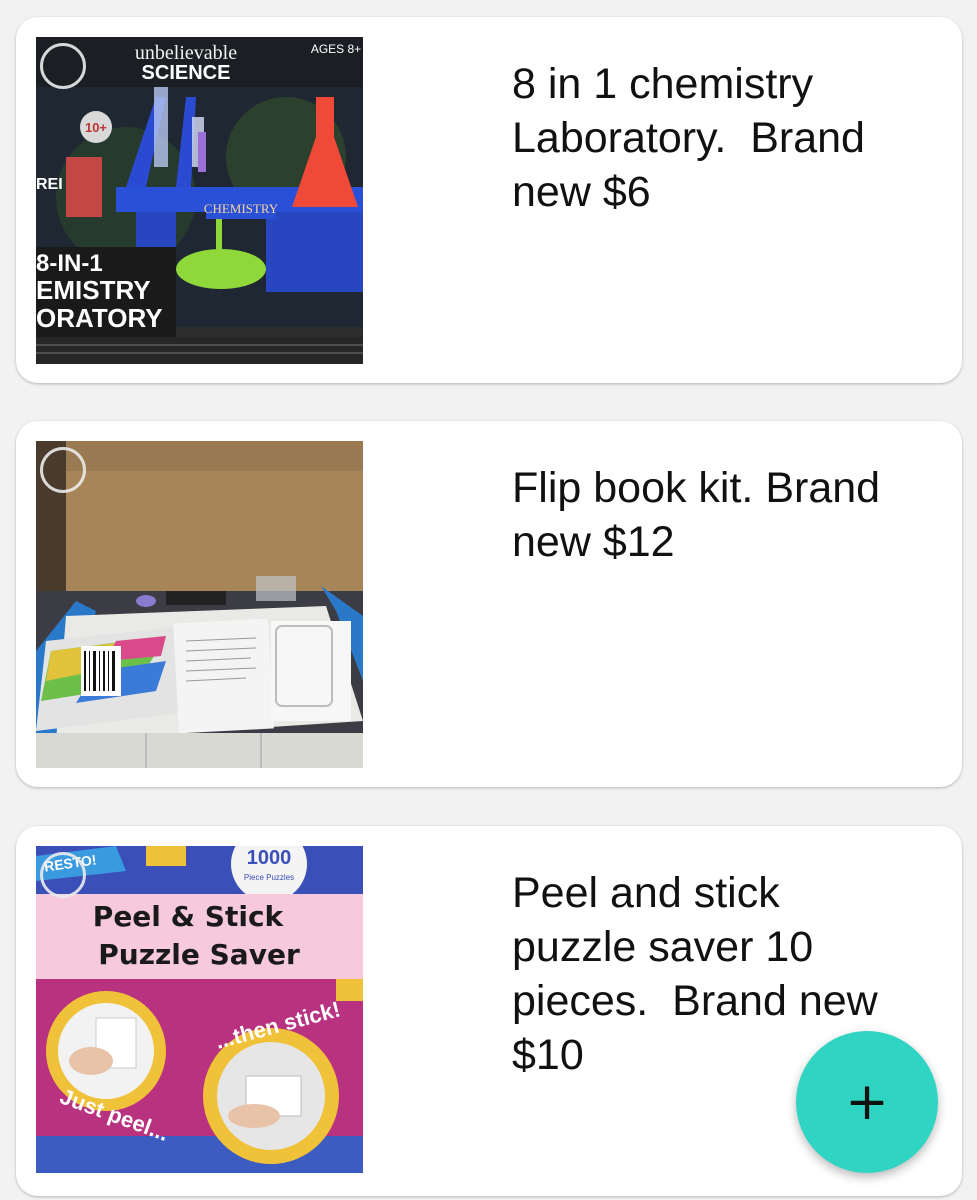  Describe the element at coordinates (99, 318) in the screenshot. I see `product-line3-text: ORATORY` at that location.